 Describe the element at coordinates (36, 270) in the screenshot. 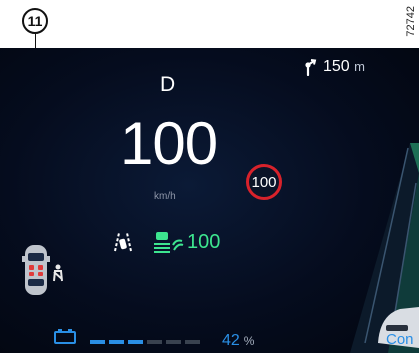

I see `vehicle-top-view-icon` at that location.